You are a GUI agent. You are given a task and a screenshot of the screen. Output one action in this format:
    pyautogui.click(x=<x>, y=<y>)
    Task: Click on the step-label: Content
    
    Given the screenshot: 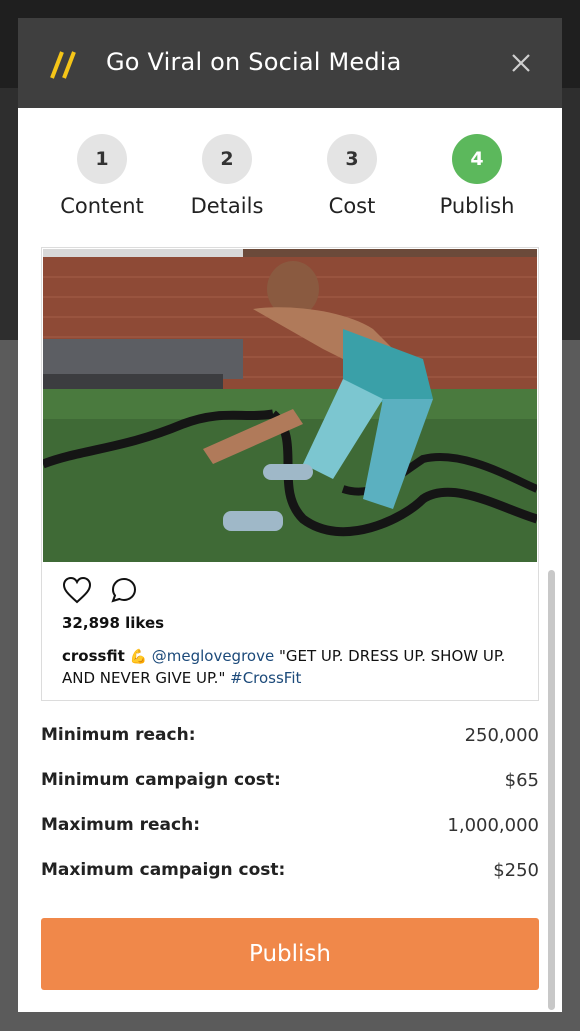 What is the action you would take?
    pyautogui.click(x=102, y=206)
    